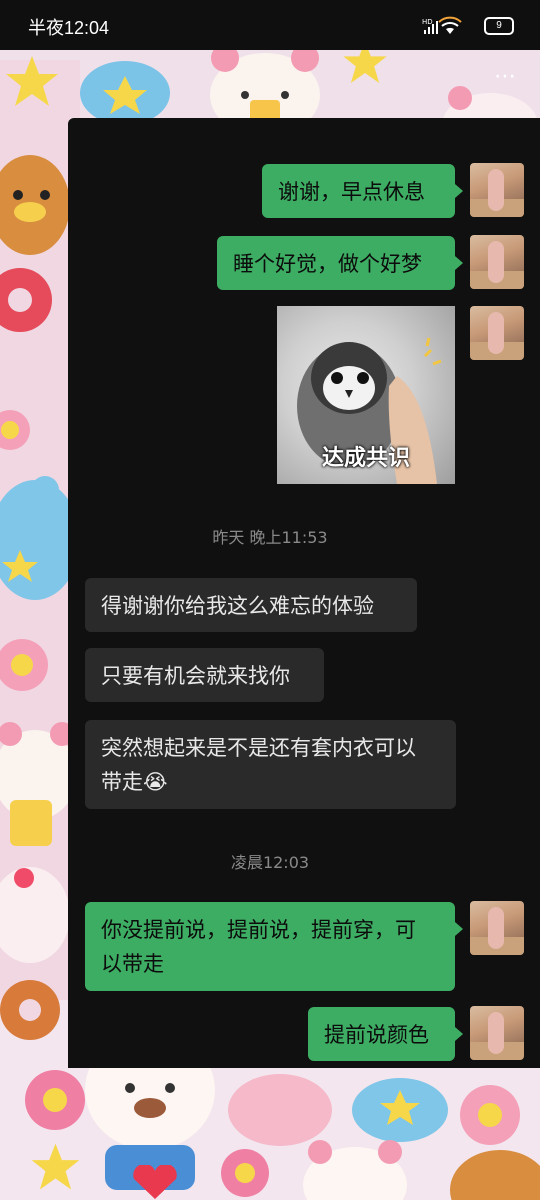 This screenshot has height=1200, width=540. Describe the element at coordinates (365, 458) in the screenshot. I see `sticker-caption: 达成共识` at that location.